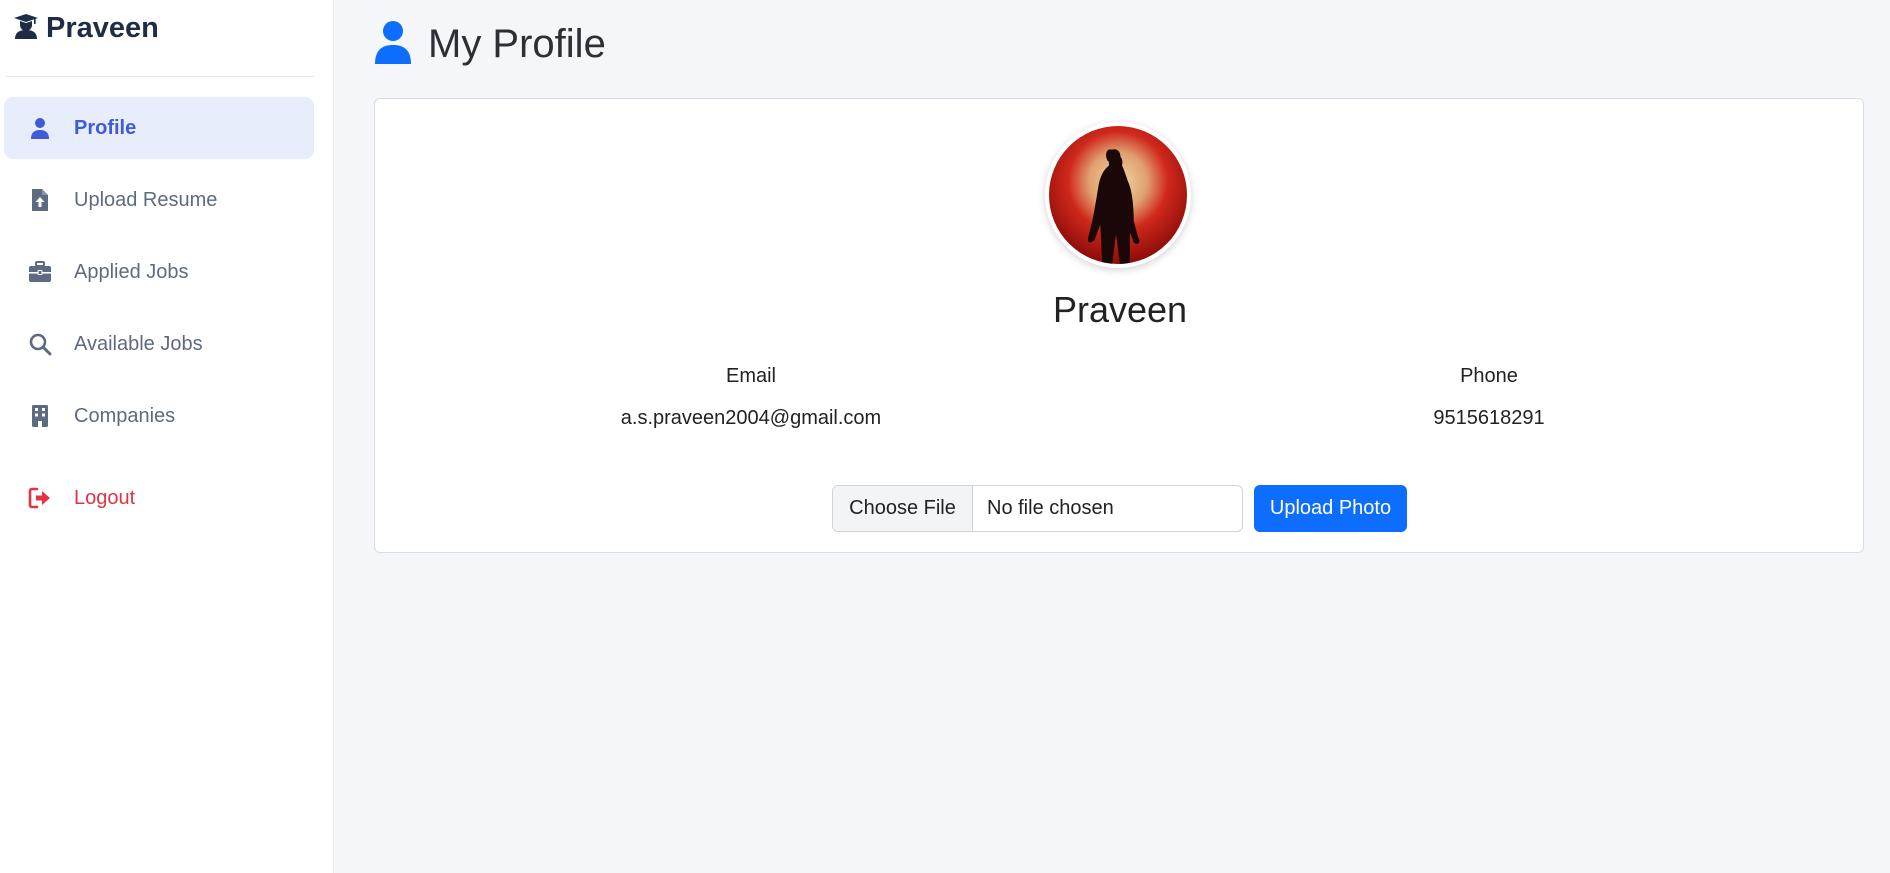  Describe the element at coordinates (750, 376) in the screenshot. I see `email-label: Email` at that location.